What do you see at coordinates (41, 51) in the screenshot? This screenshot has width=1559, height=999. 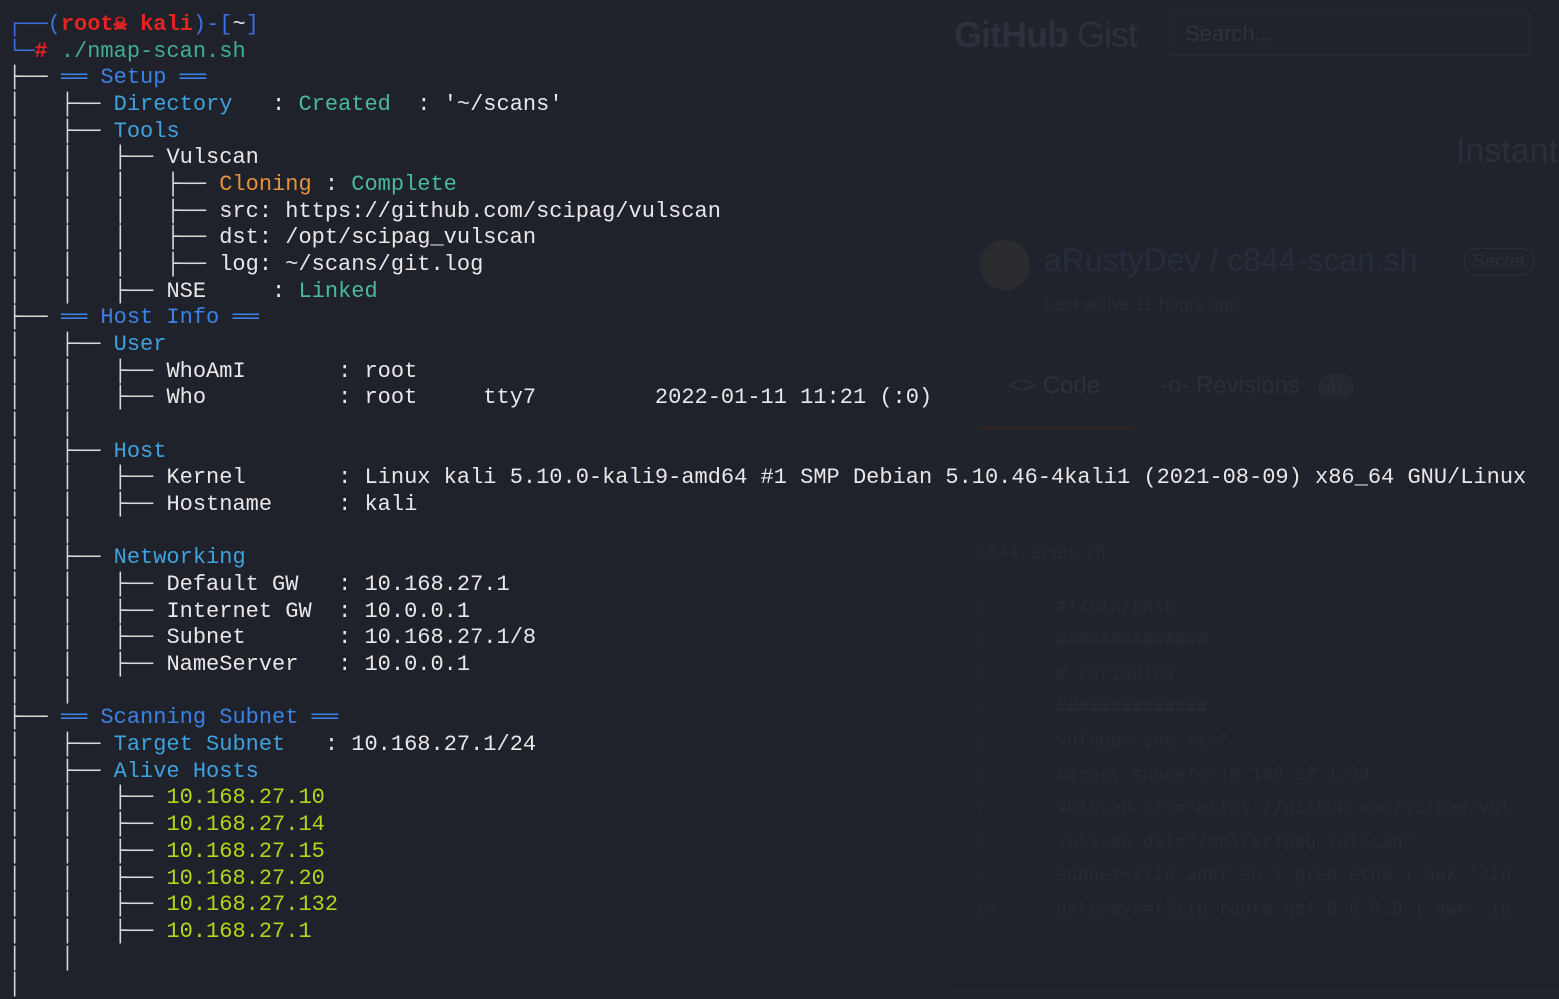 I see `terminal-text: #` at bounding box center [41, 51].